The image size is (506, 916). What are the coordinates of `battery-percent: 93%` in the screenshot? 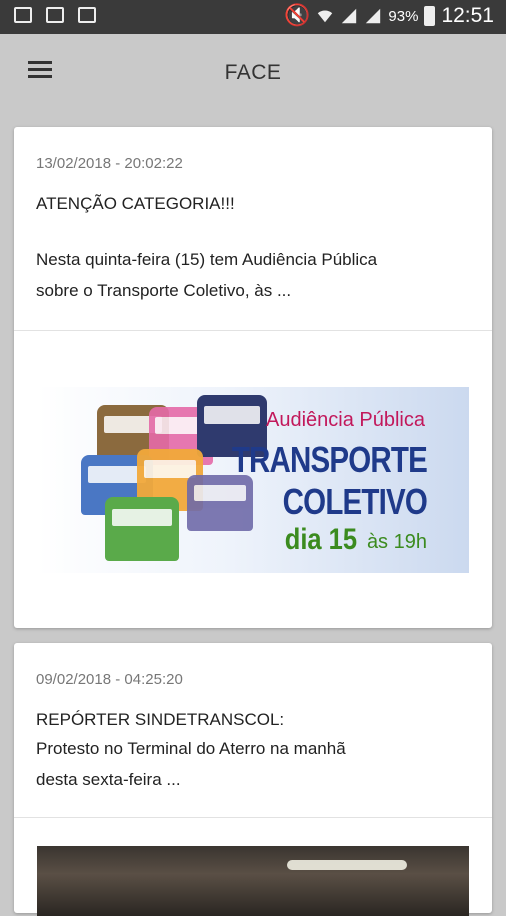 It's located at (403, 16).